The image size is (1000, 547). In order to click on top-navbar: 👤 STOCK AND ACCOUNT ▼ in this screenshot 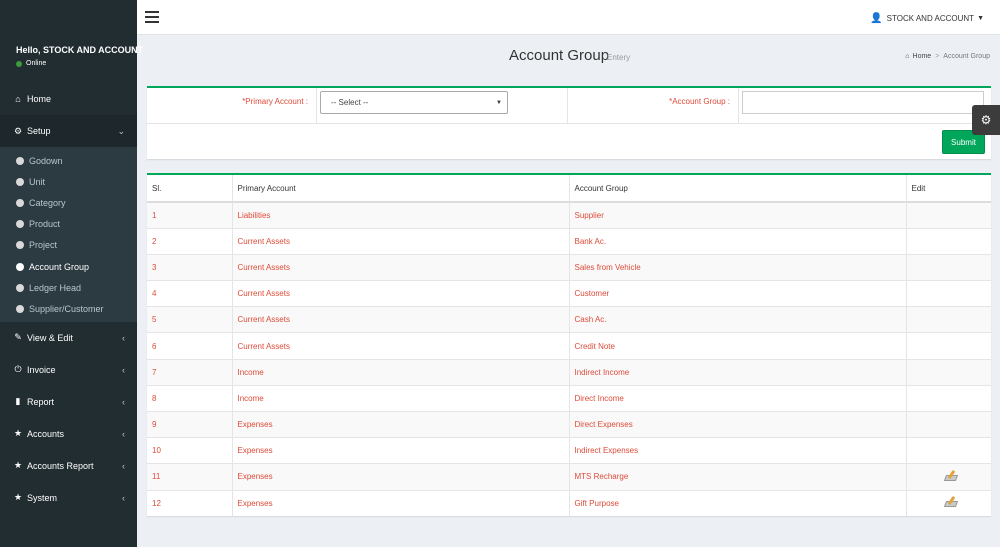, I will do `click(568, 17)`.